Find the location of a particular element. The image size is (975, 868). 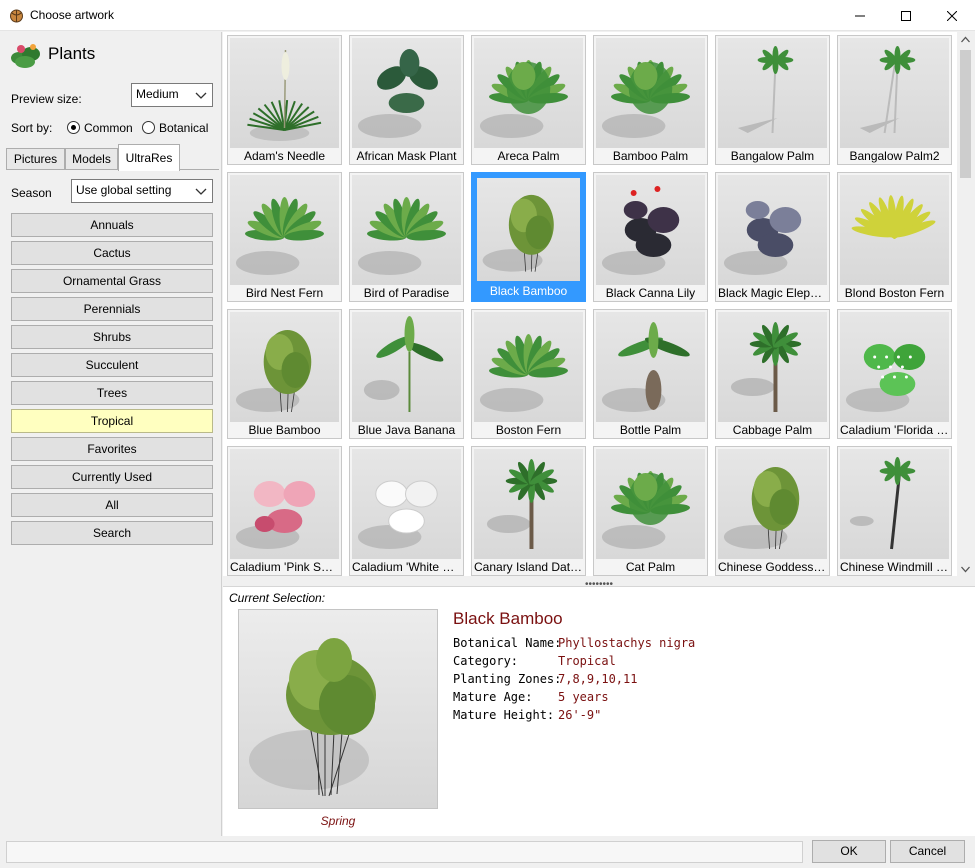

artwork-tile: Bamboo Palm is located at coordinates (650, 100).